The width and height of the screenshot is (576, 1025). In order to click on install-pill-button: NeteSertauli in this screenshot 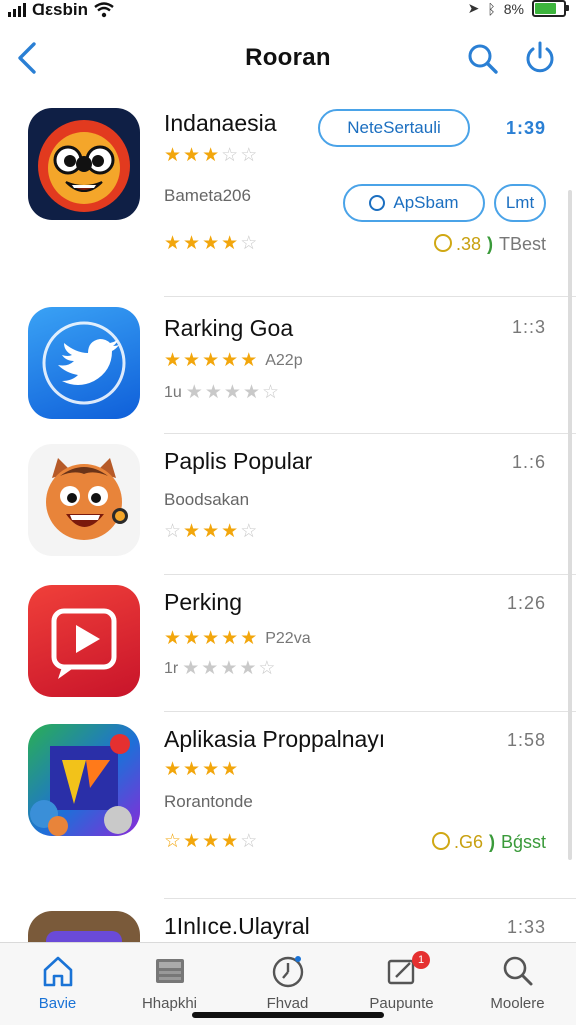, I will do `click(394, 128)`.